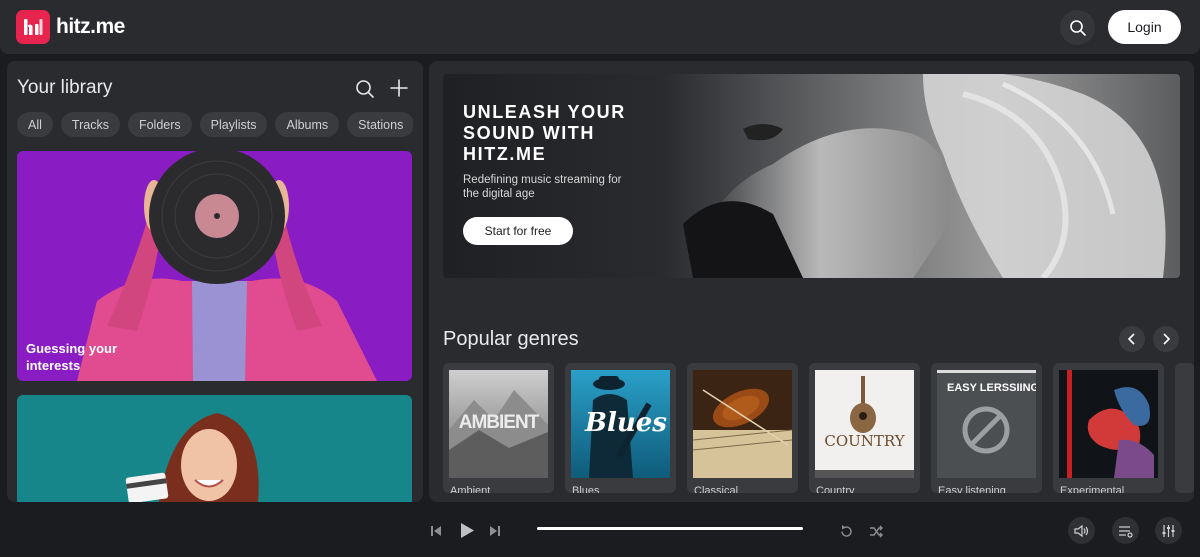  What do you see at coordinates (399, 88) in the screenshot?
I see `add-icon` at bounding box center [399, 88].